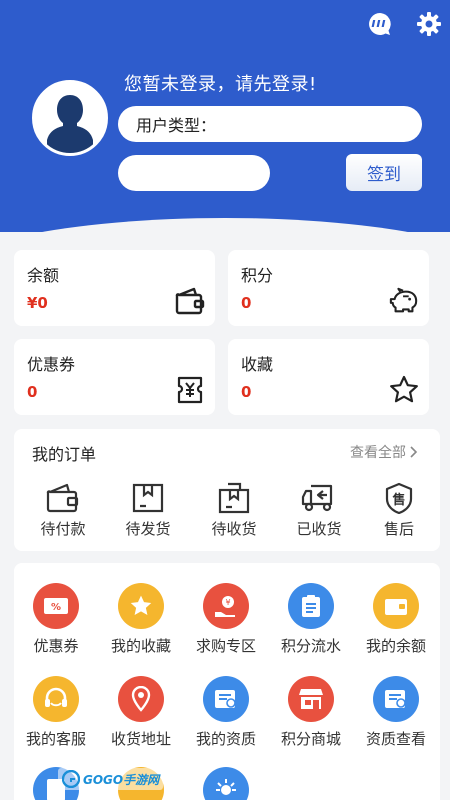 The height and width of the screenshot is (800, 450). What do you see at coordinates (56, 699) in the screenshot?
I see `headset-icon` at bounding box center [56, 699].